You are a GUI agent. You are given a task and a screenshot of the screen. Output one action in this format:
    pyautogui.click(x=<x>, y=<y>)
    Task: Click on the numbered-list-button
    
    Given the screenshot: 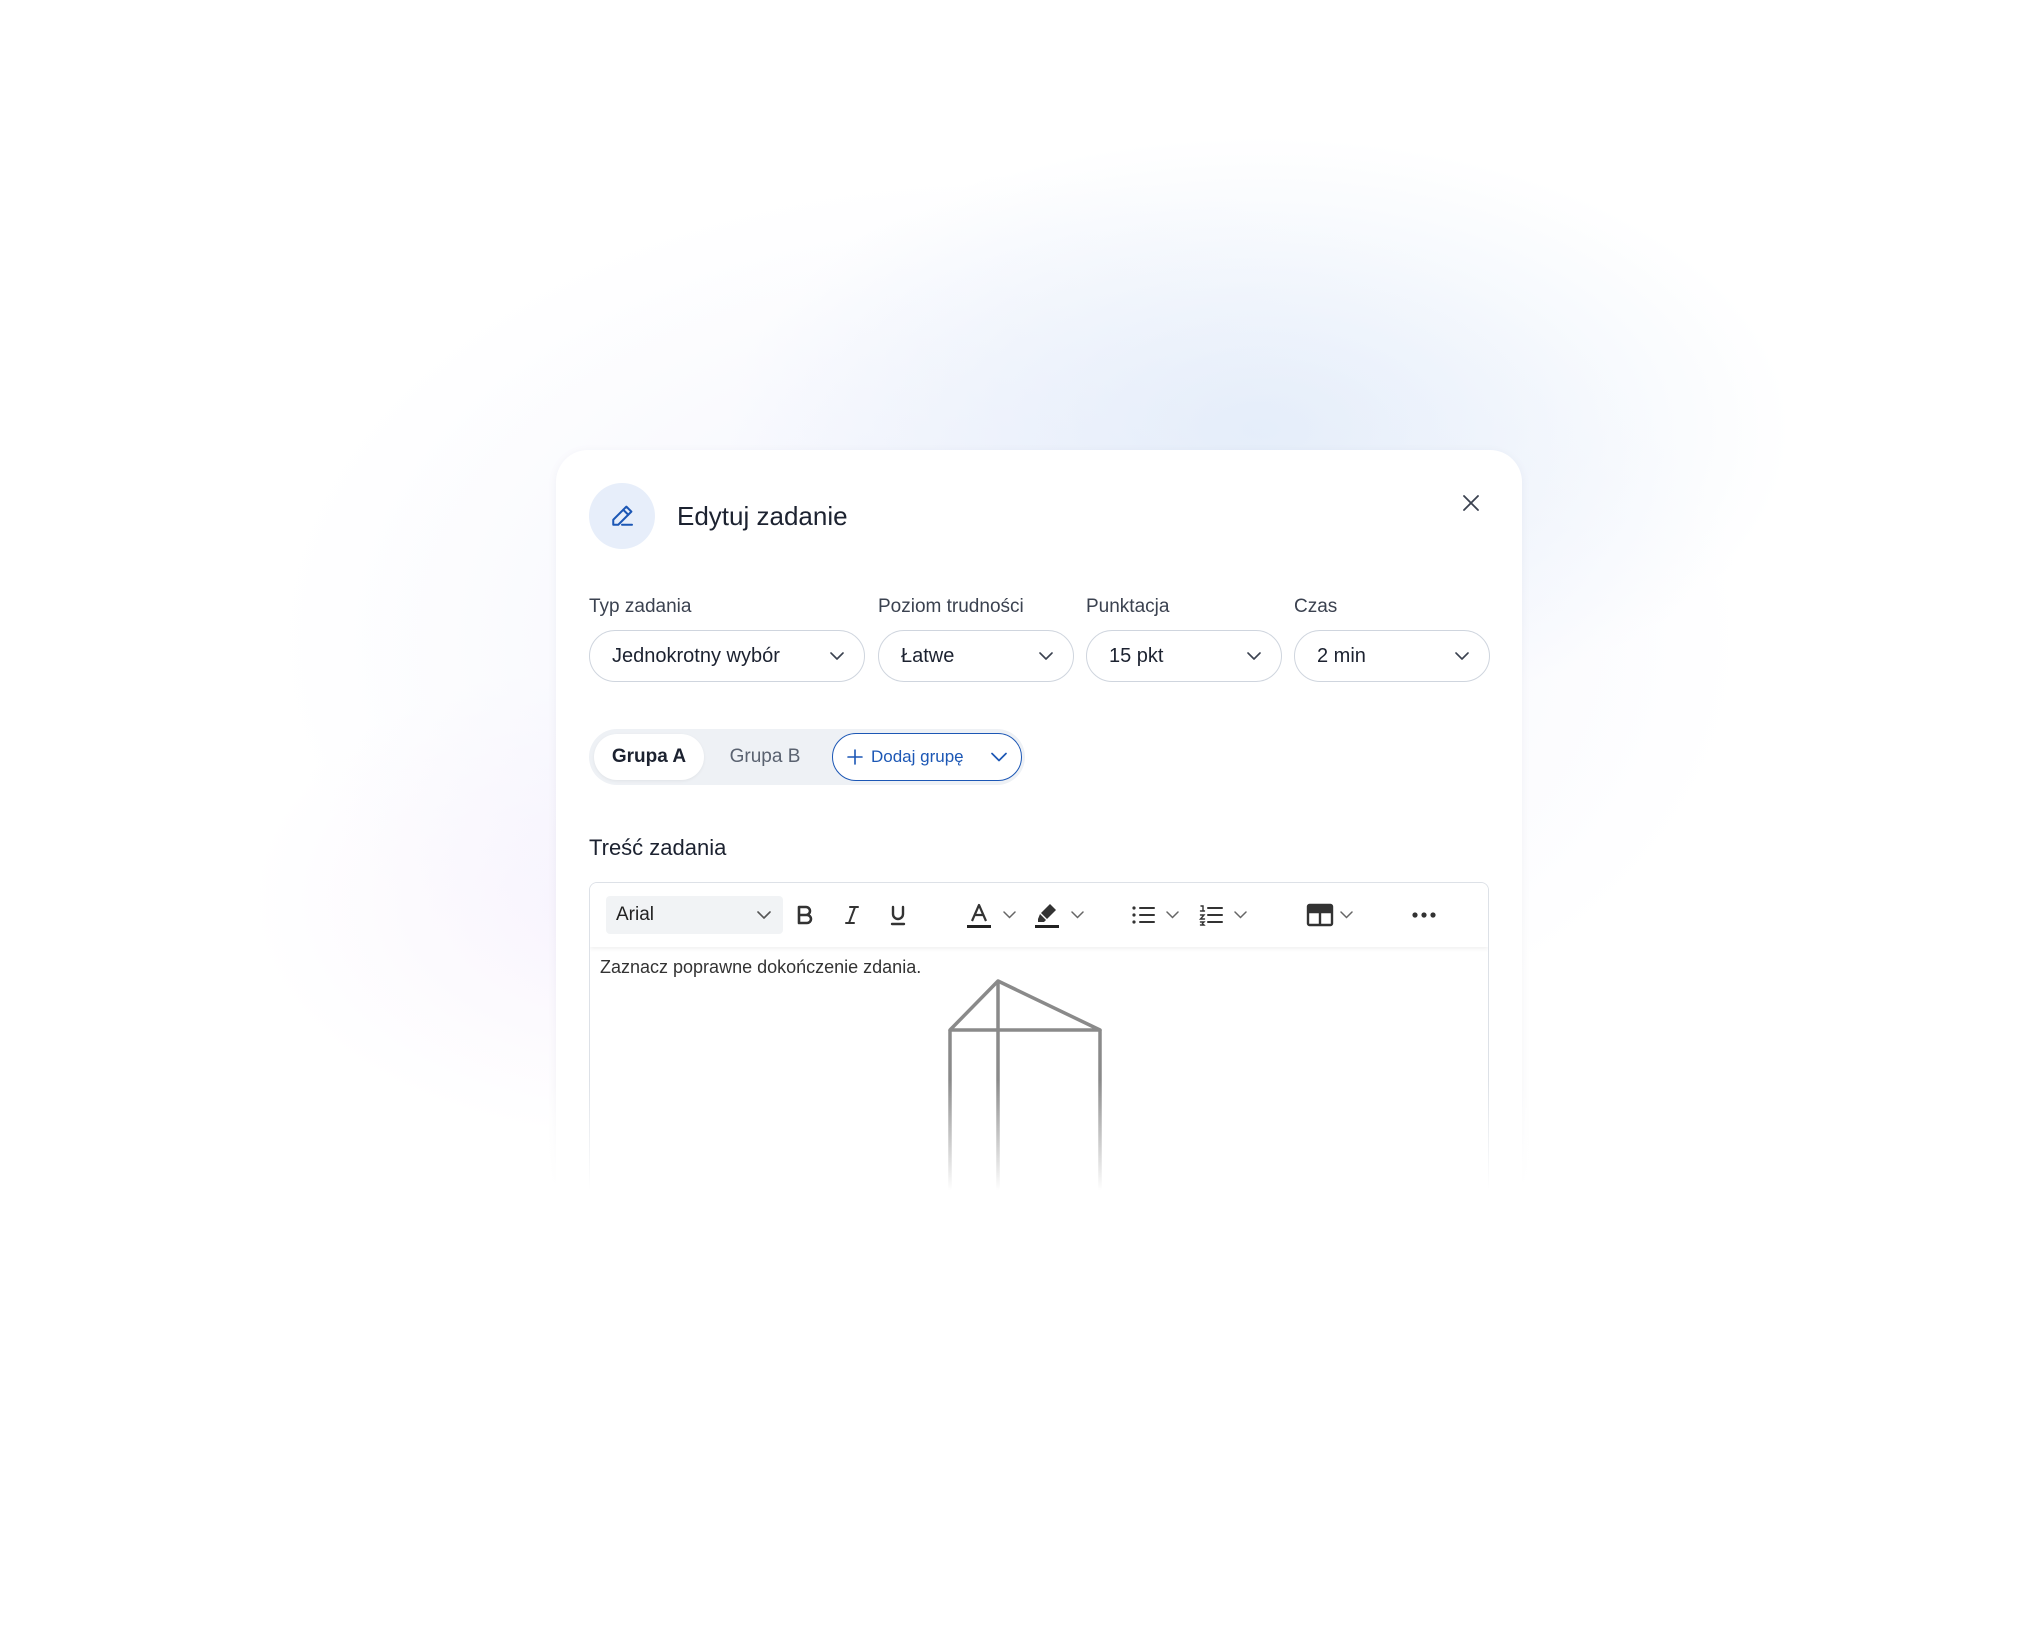 What is the action you would take?
    pyautogui.click(x=1222, y=915)
    